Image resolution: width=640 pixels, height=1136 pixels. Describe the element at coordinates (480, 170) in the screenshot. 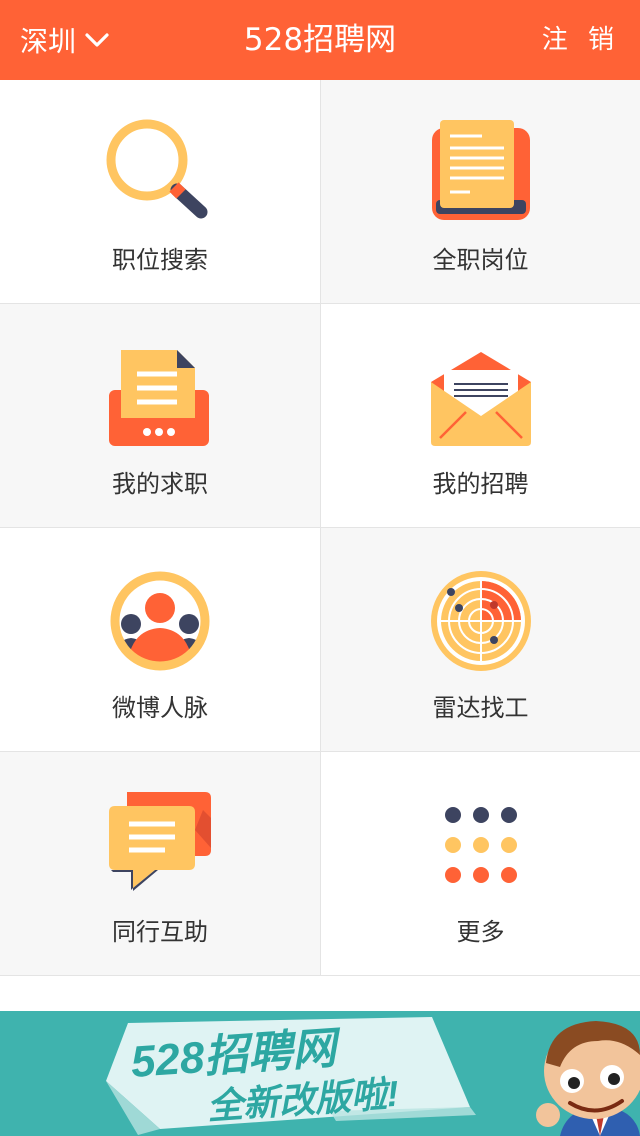

I see `document-stack-icon` at that location.